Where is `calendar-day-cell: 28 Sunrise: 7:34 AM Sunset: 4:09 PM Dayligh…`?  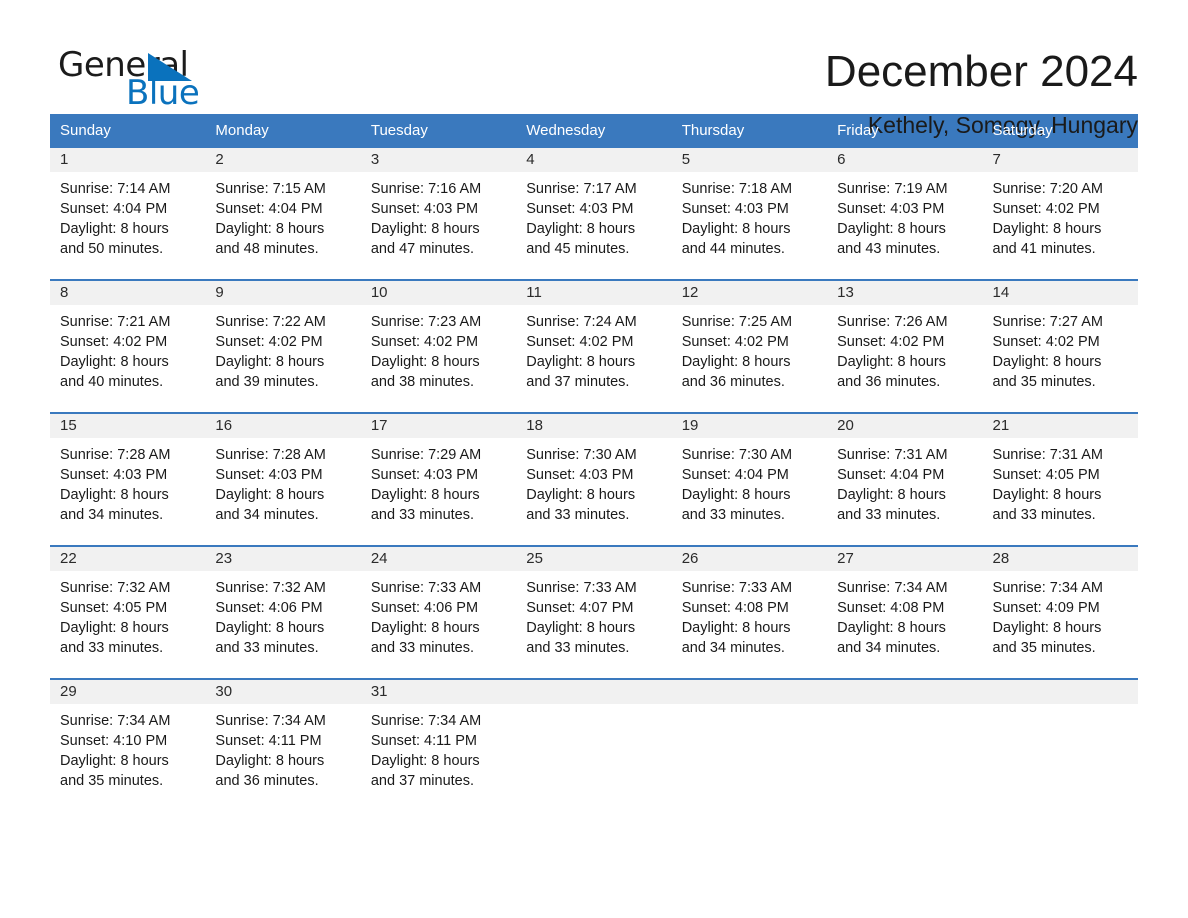
calendar-day-cell: 28 Sunrise: 7:34 AM Sunset: 4:09 PM Dayligh… is located at coordinates (1060, 612).